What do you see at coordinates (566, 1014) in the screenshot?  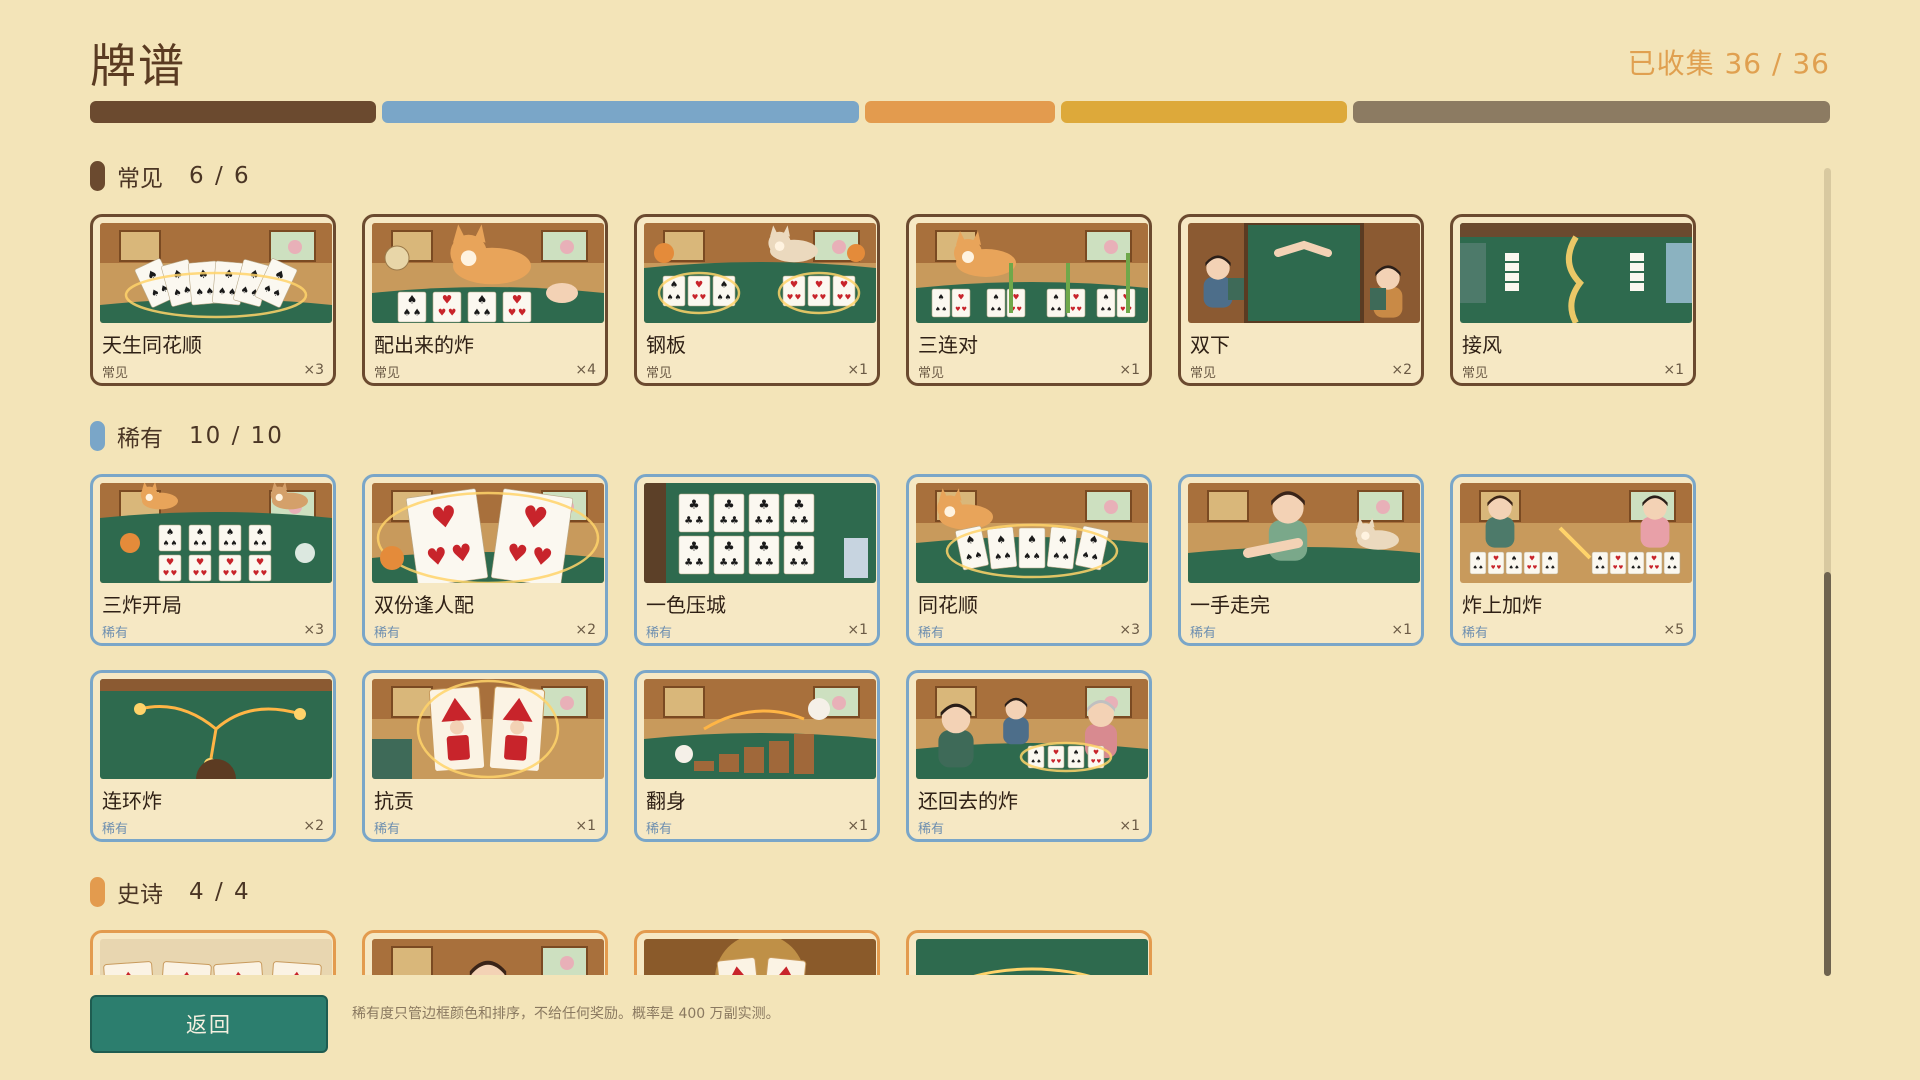 I see `rarity-footnote: 稀有度只管边框颜色和排序，不给任何奖励。概率是 400 万副实测。` at bounding box center [566, 1014].